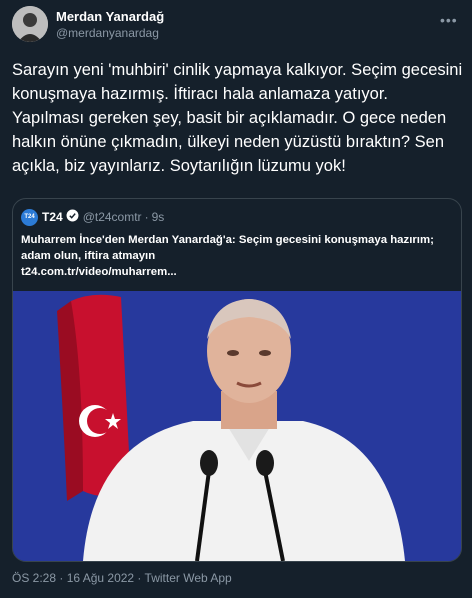 The height and width of the screenshot is (598, 472). What do you see at coordinates (158, 217) in the screenshot?
I see `quoted-timestamp: 9s` at bounding box center [158, 217].